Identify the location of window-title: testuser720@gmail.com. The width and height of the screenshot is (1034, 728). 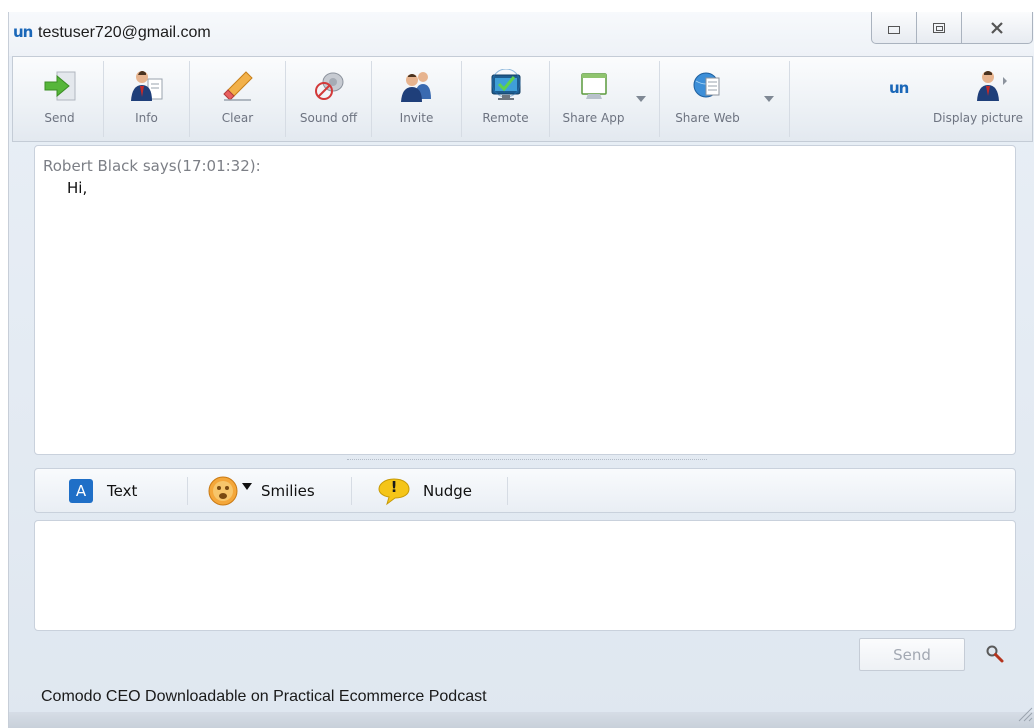
(124, 32).